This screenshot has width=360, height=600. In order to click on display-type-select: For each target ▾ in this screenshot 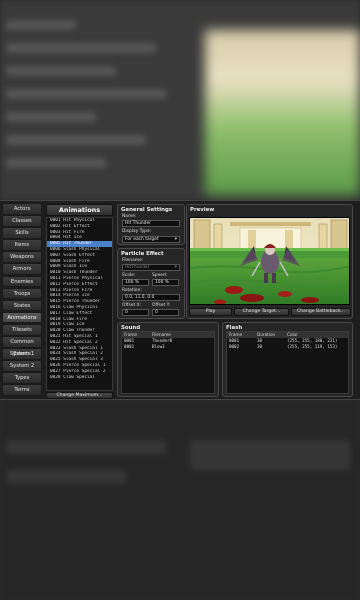, I will do `click(151, 239)`.